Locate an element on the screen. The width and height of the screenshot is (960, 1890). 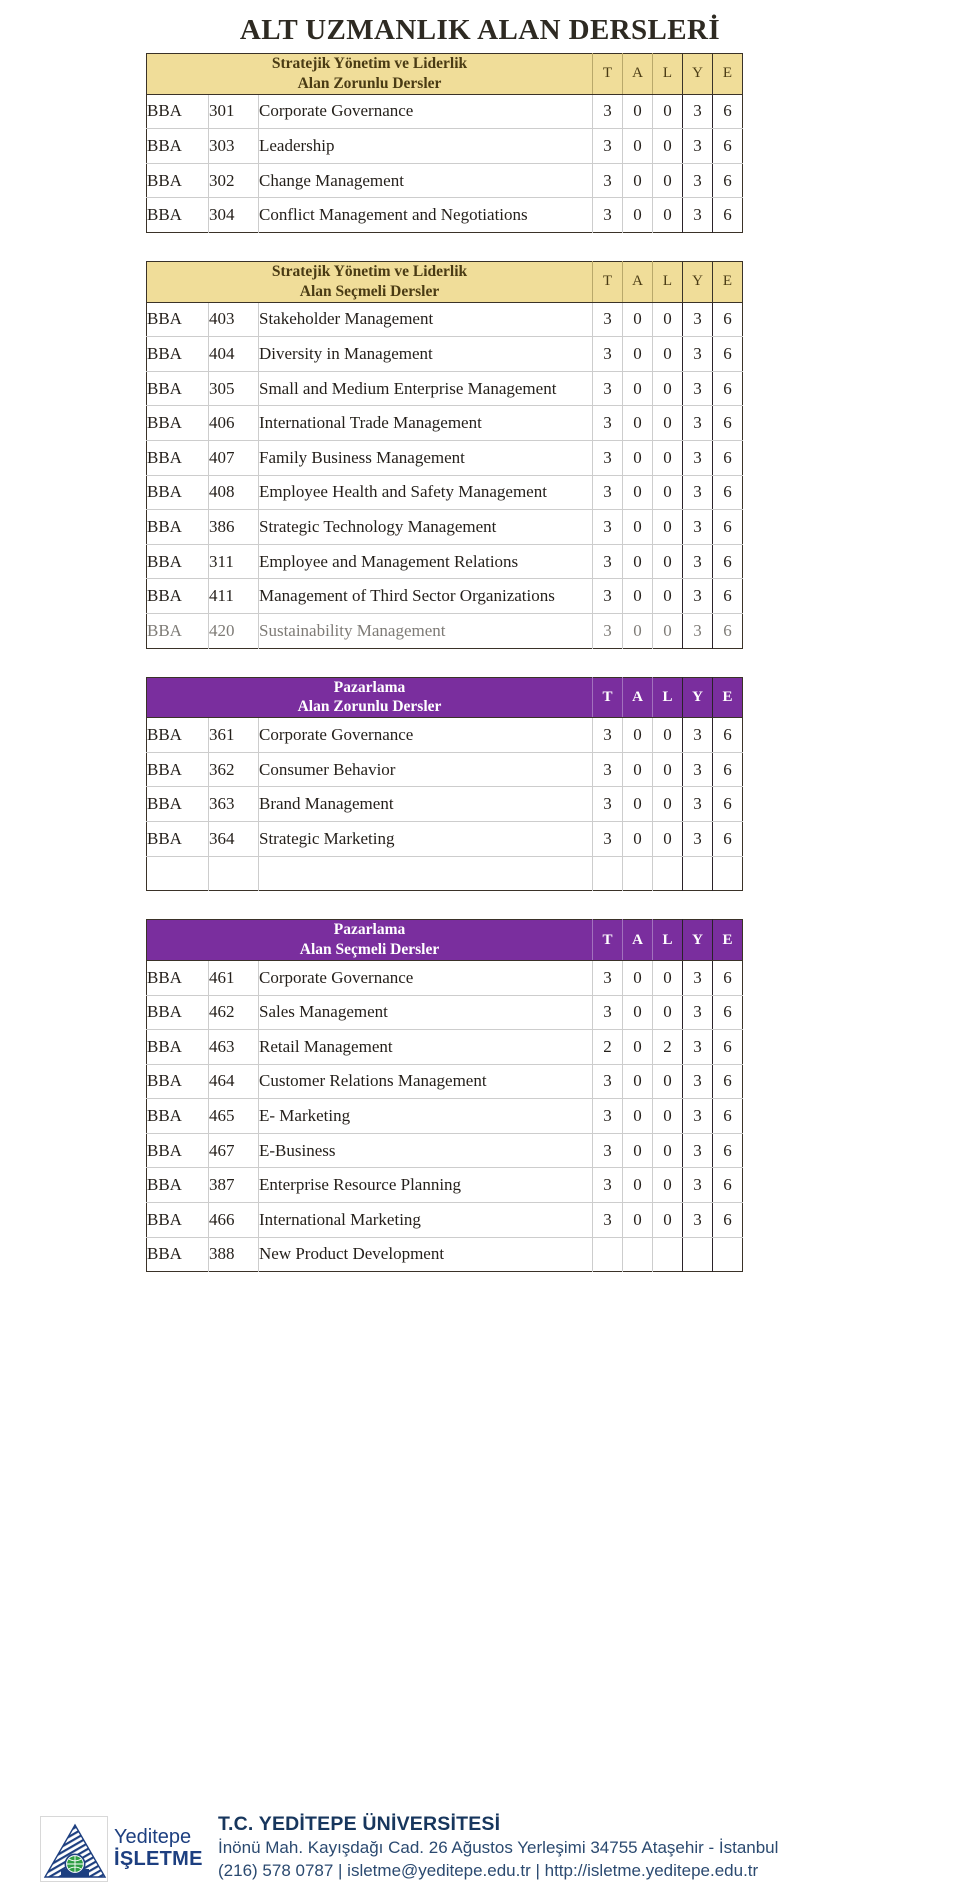
table-row: BBA 407 Family Business Management 3 0 0 3 6 is located at coordinates (444, 458).